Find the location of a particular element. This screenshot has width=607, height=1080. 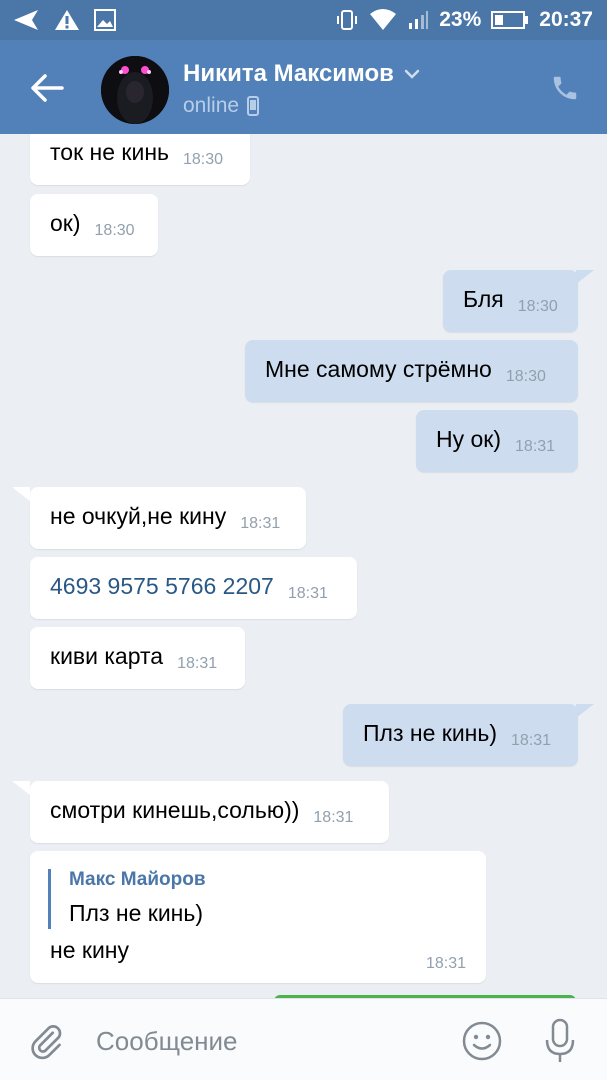

composer is located at coordinates (303, 1039).